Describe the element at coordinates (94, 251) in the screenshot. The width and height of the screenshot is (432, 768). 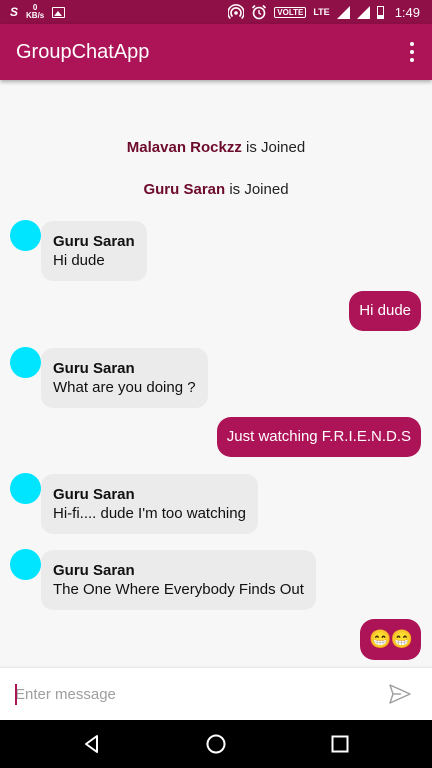
I see `incoming-message: Guru Saran Hi dude` at that location.